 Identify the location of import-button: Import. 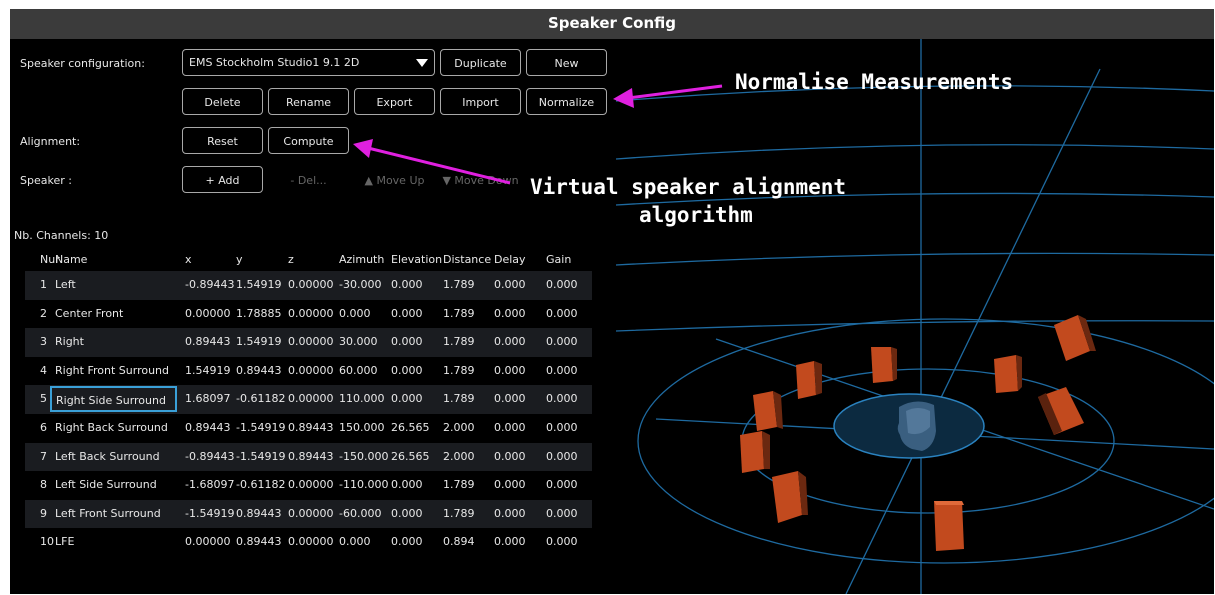
(480, 101).